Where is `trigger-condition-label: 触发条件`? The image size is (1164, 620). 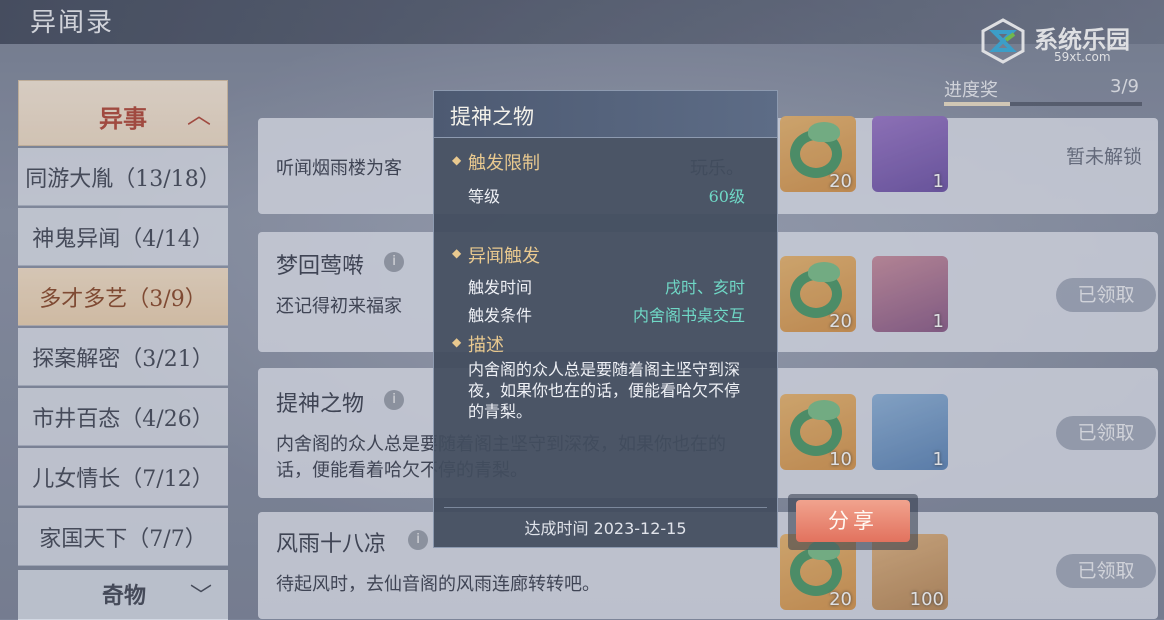
trigger-condition-label: 触发条件 is located at coordinates (500, 315).